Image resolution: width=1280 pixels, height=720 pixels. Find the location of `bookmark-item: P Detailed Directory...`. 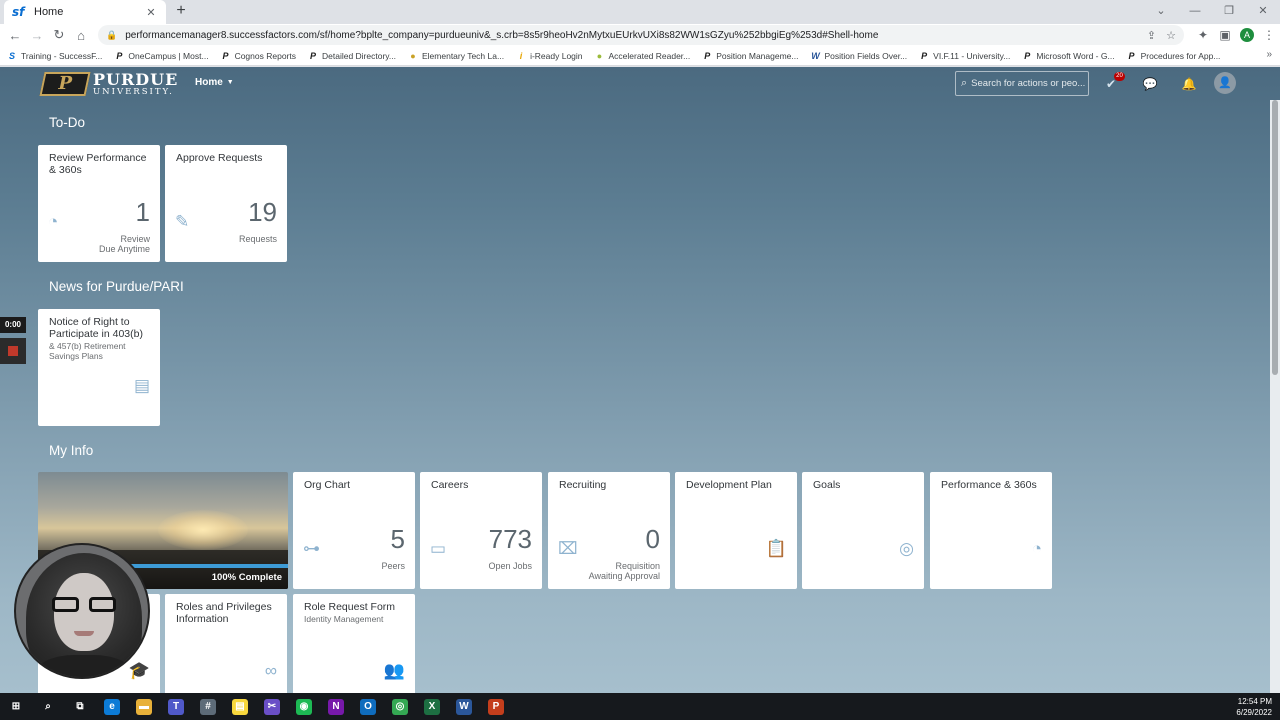

bookmark-item: P Detailed Directory... is located at coordinates (351, 56).